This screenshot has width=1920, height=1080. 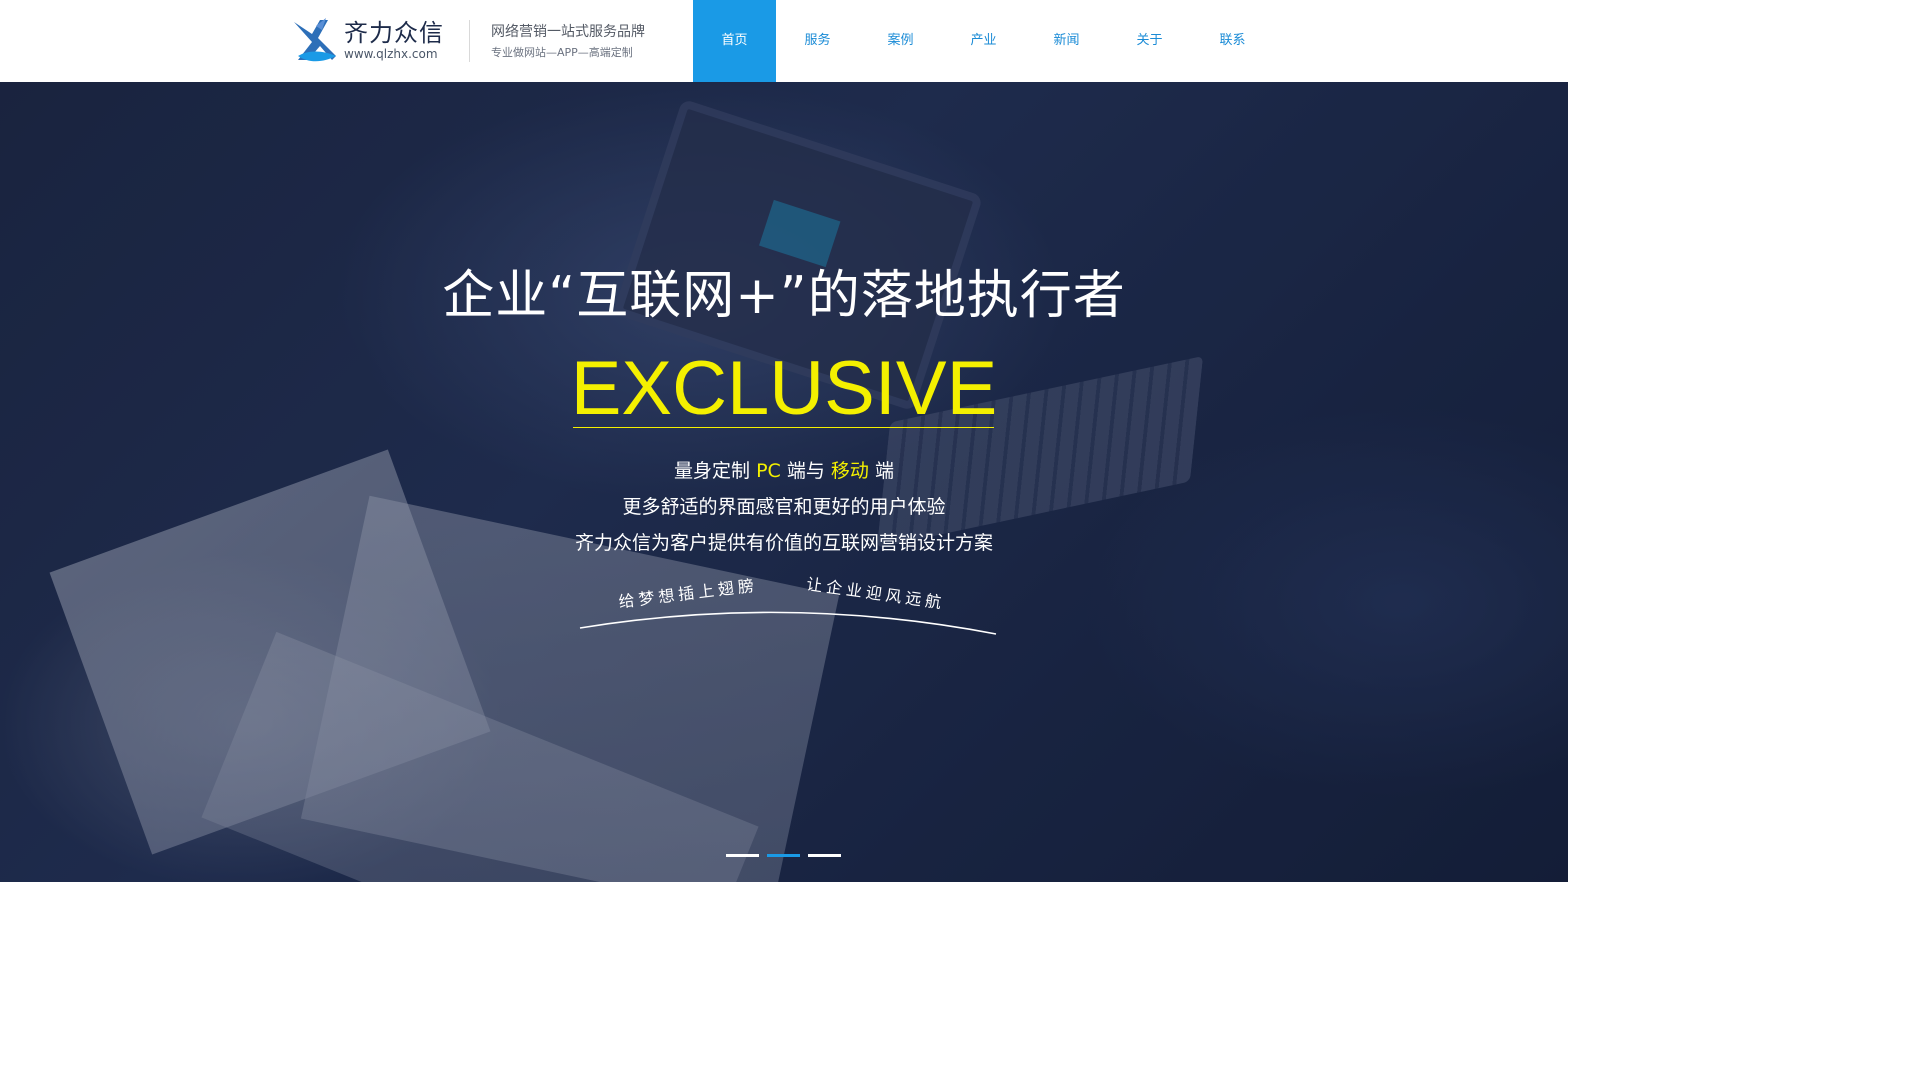 I want to click on nav-item-cases: 案例, so click(x=900, y=41).